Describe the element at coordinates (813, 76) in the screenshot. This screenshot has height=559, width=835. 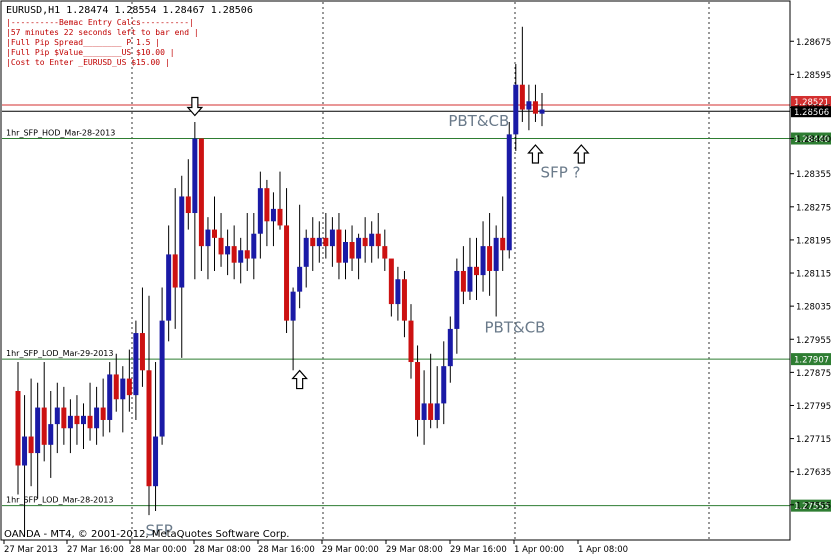
I see `y-tick-label: 1.28595` at that location.